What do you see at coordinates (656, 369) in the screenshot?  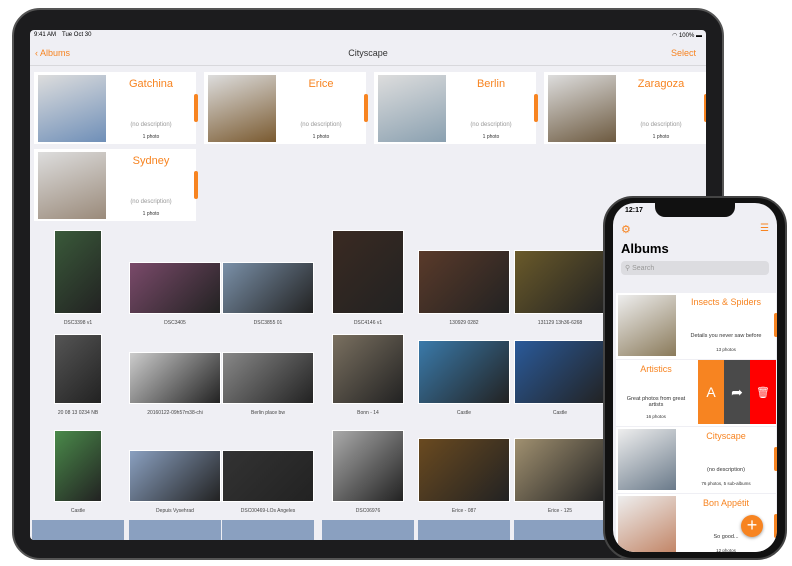 I see `album-title: Artistics` at bounding box center [656, 369].